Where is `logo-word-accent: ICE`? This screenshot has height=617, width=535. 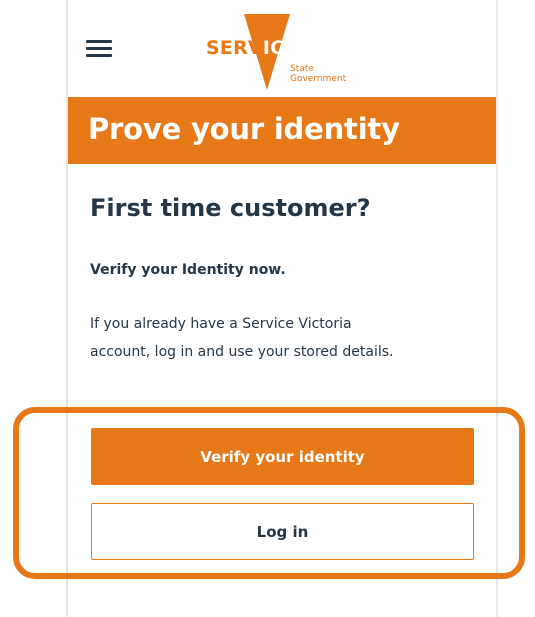
logo-word-accent: ICE is located at coordinates (280, 48).